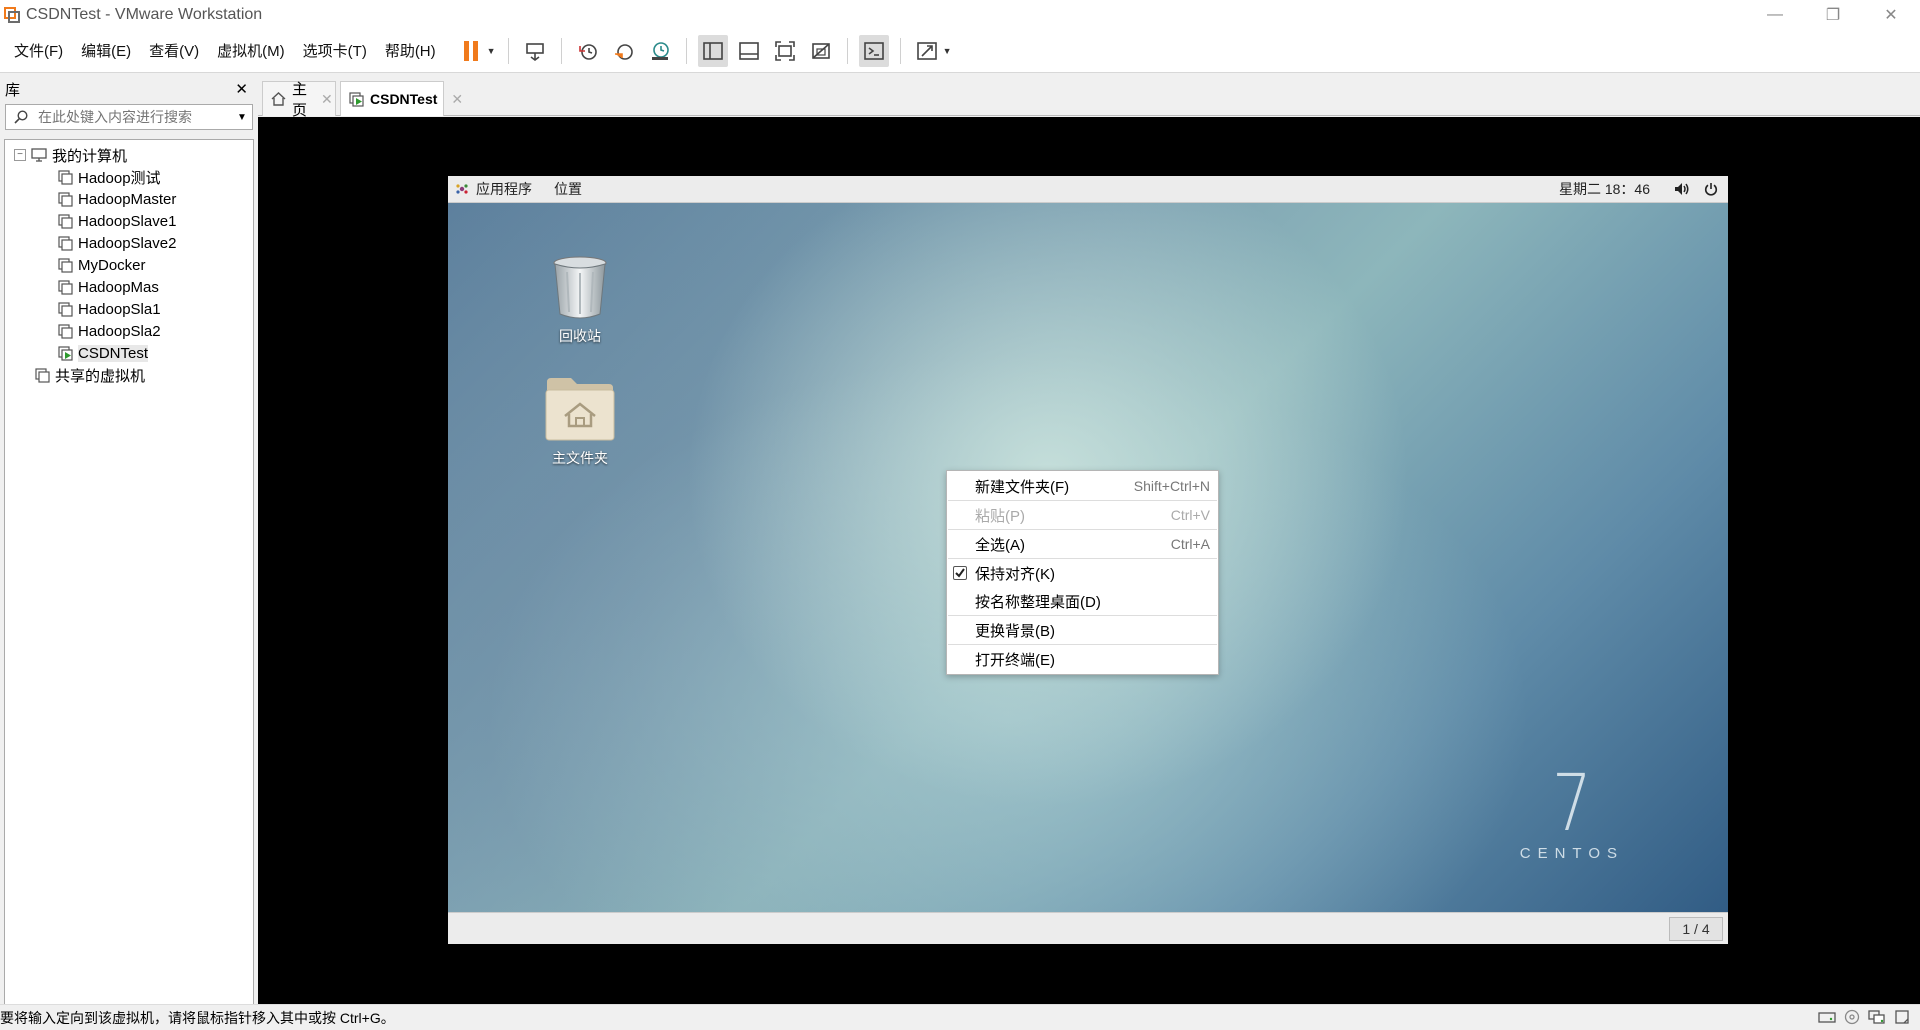 The width and height of the screenshot is (1920, 1030). Describe the element at coordinates (1852, 1017) in the screenshot. I see `cd-dvd-icon` at that location.